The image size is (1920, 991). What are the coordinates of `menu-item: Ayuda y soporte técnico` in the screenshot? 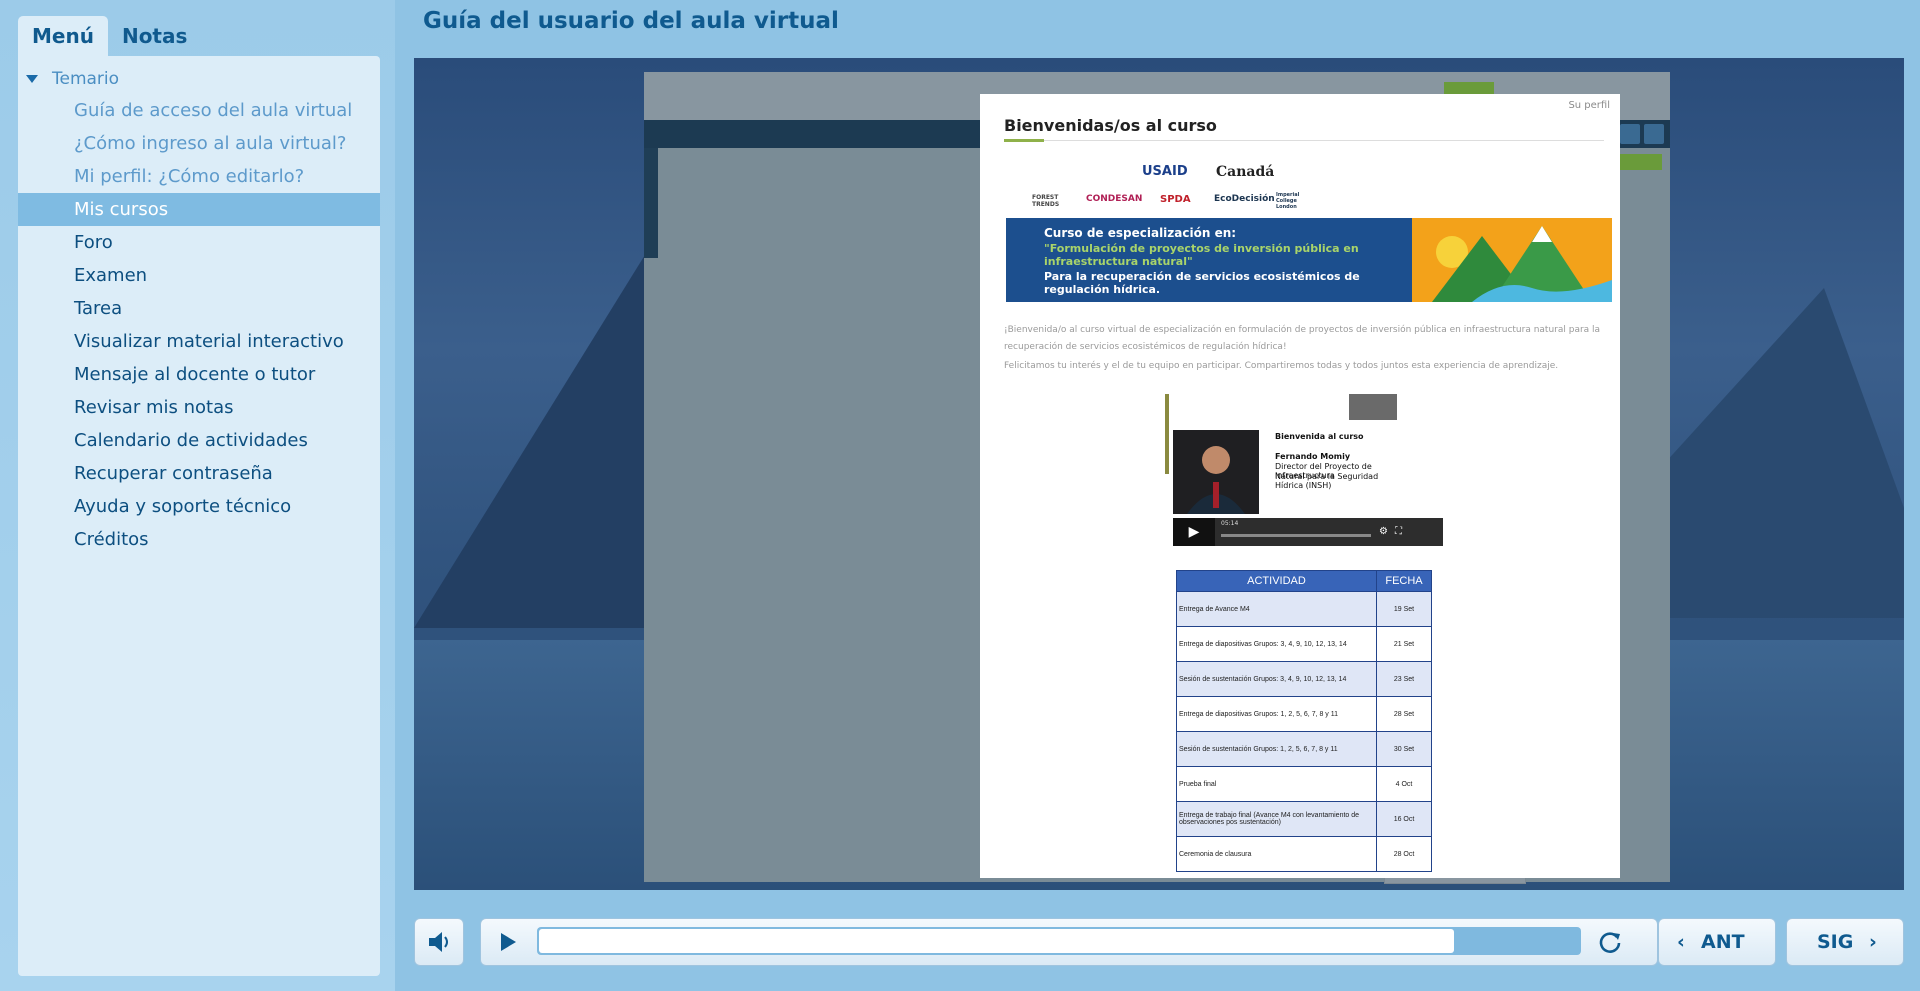 It's located at (199, 506).